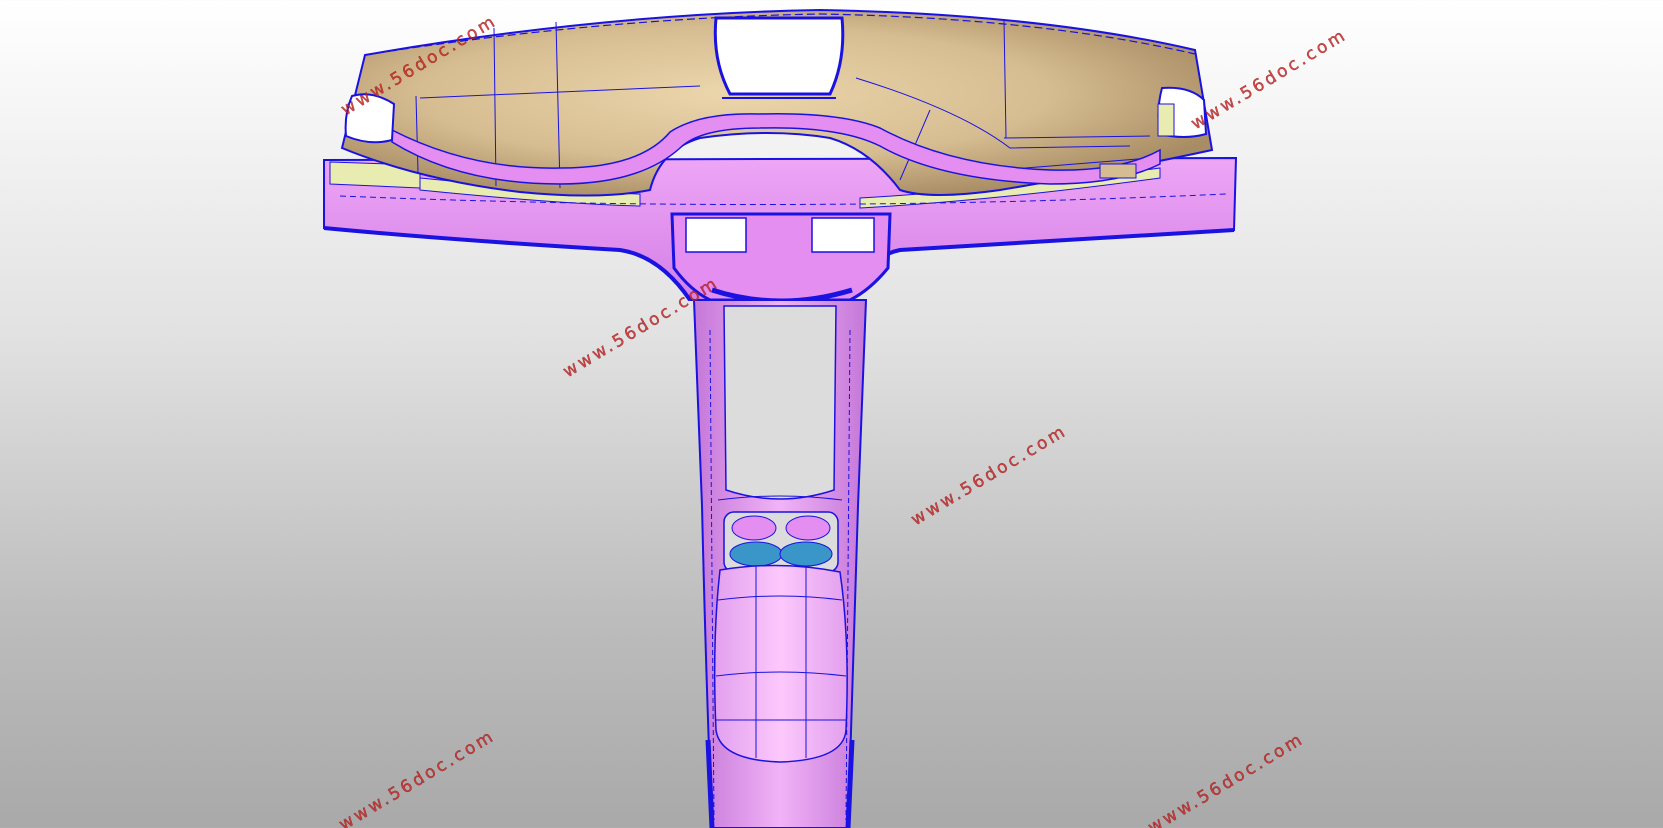 Image resolution: width=1663 pixels, height=828 pixels. What do you see at coordinates (780, 663) in the screenshot?
I see `armrest` at bounding box center [780, 663].